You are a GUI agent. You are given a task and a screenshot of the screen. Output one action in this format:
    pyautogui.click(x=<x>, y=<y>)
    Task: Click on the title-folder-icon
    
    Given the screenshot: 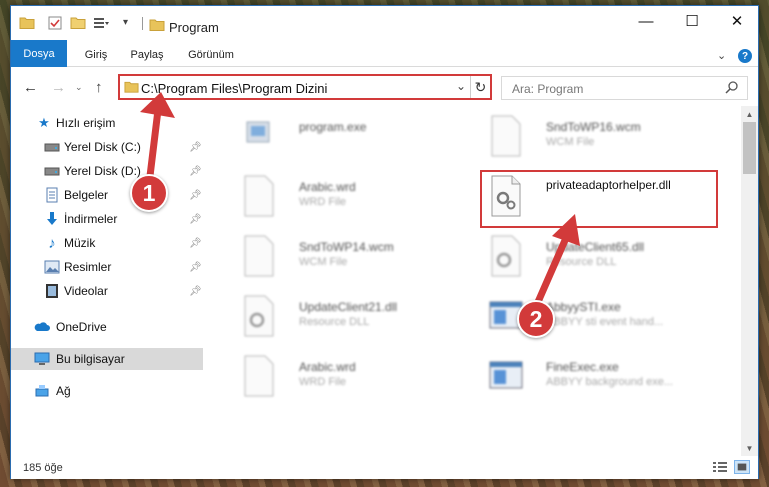 What is the action you would take?
    pyautogui.click(x=157, y=25)
    